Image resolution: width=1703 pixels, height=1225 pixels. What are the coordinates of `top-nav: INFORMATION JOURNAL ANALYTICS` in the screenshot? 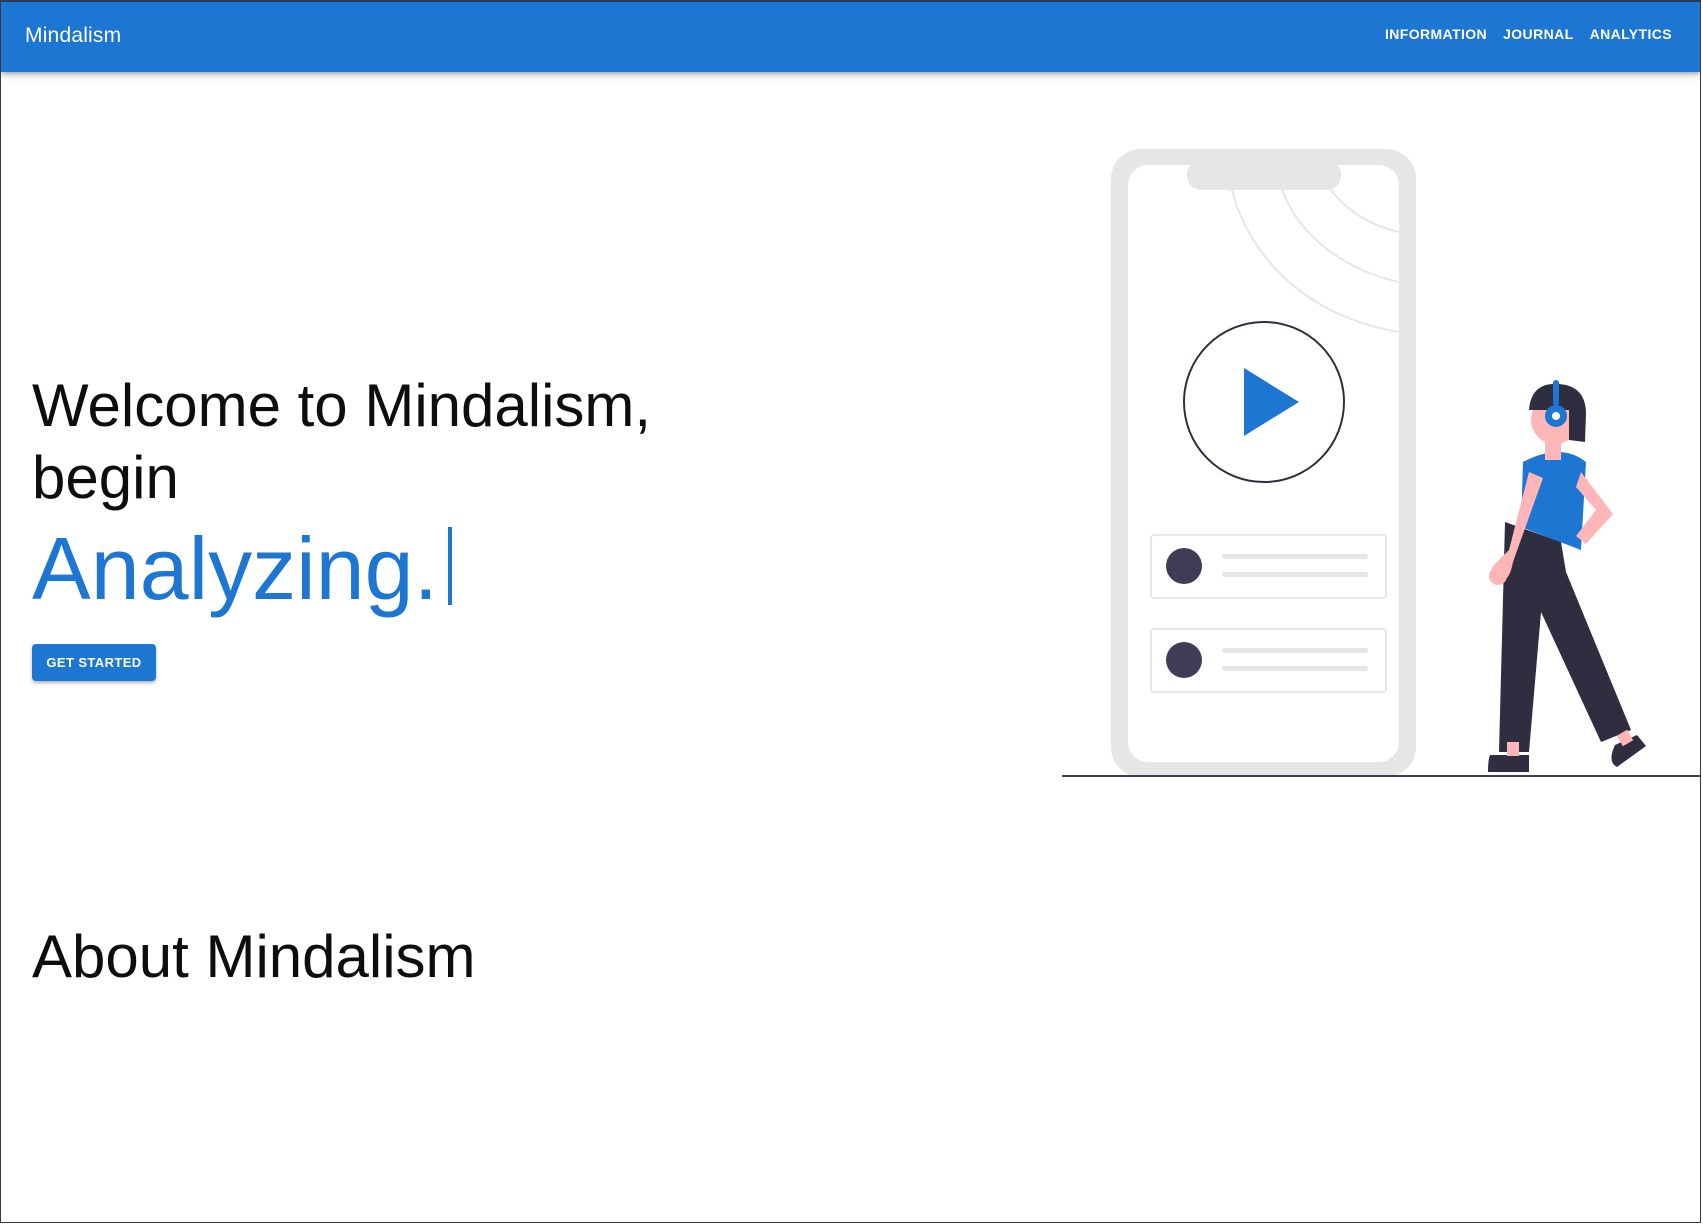 It's located at (1528, 34).